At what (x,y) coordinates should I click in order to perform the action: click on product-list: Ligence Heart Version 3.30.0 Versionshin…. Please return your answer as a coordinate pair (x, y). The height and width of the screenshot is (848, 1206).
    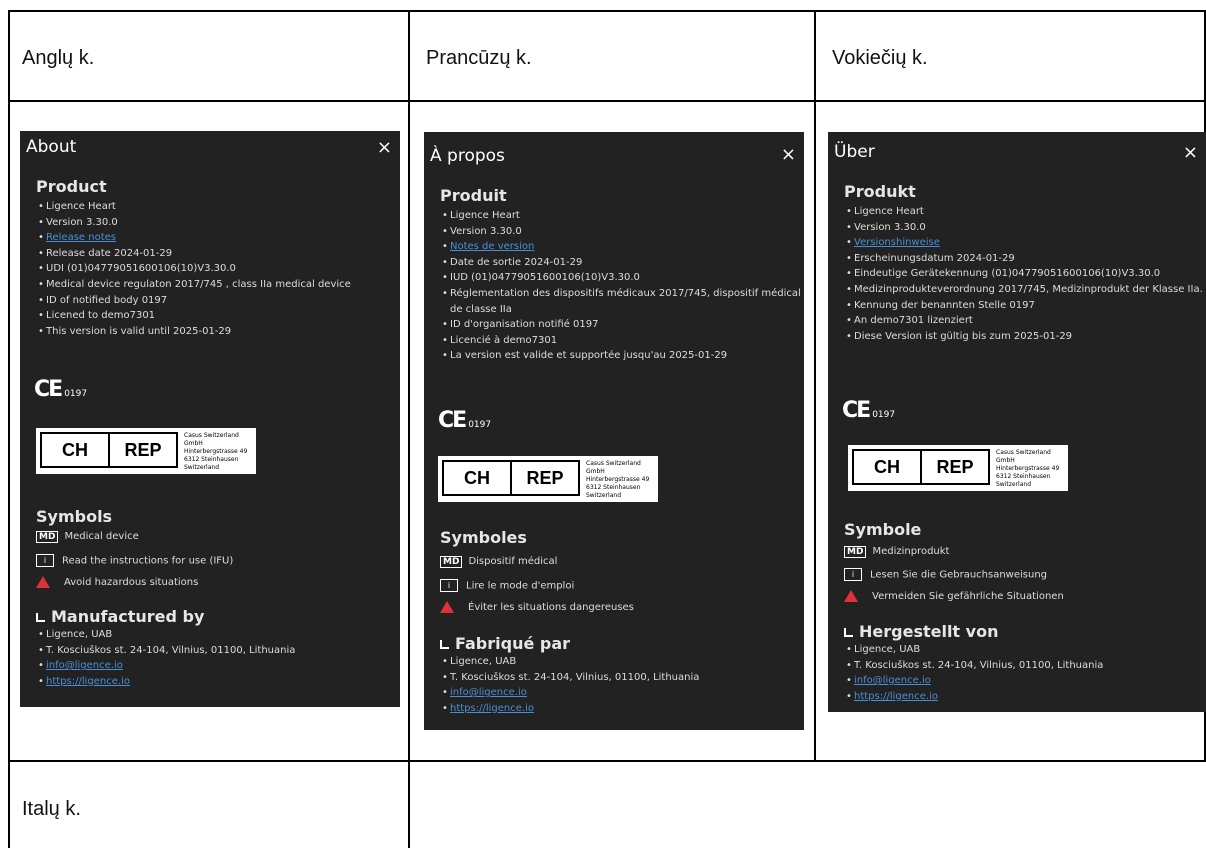
    Looking at the image, I should click on (1026, 274).